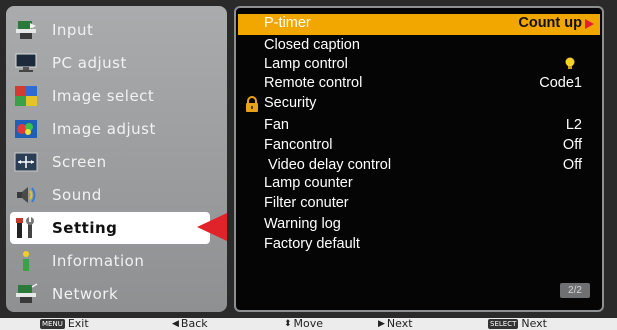 The width and height of the screenshot is (617, 330). I want to click on submenu-row-fan: Fan L2, so click(419, 126).